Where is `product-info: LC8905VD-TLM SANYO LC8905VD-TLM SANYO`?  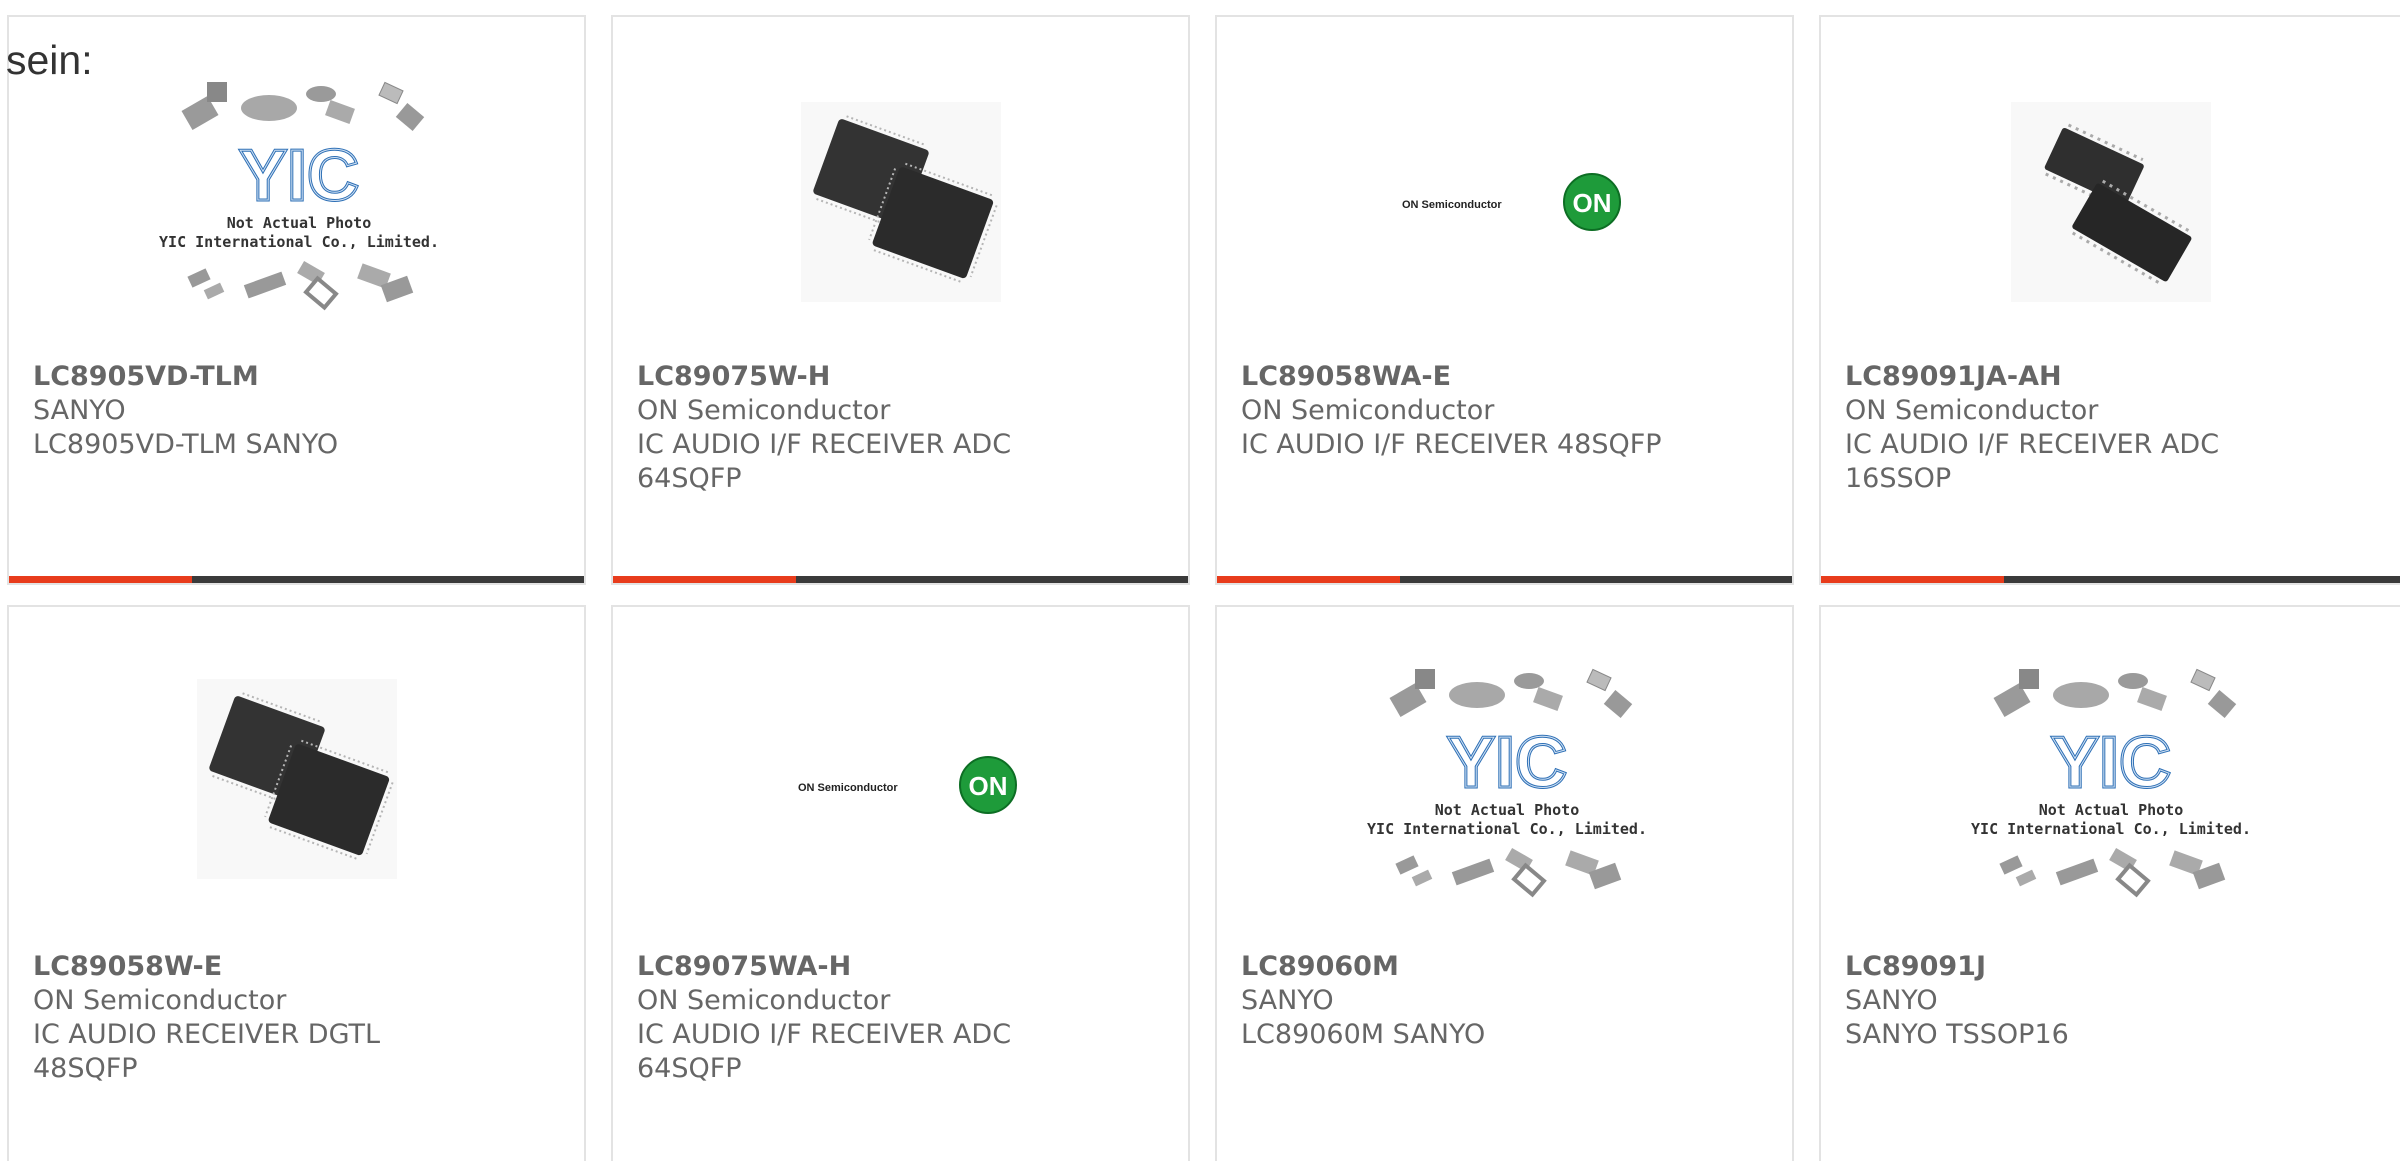 product-info: LC8905VD-TLM SANYO LC8905VD-TLM SANYO is located at coordinates (296, 411).